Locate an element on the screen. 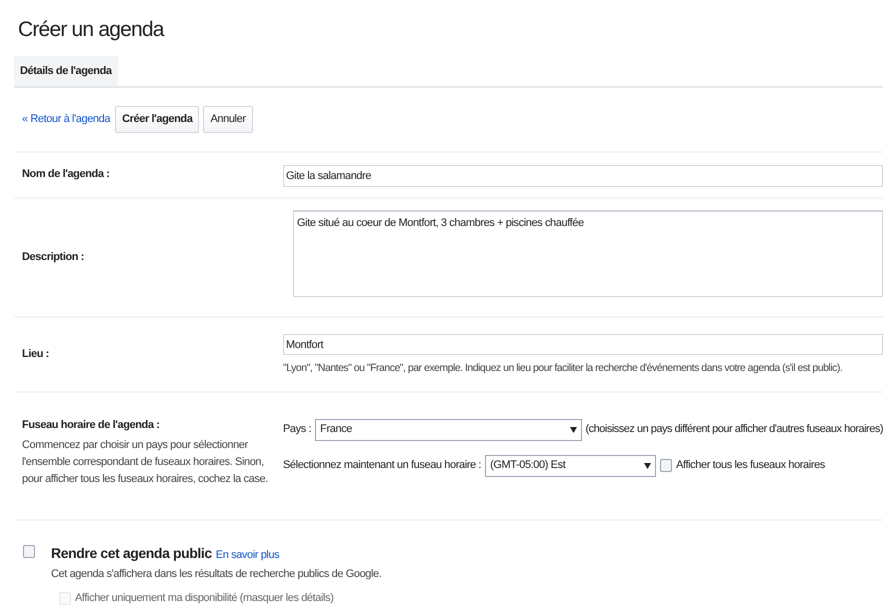  hint-text: "Lyon", "Nantes" ou "France", par exemple. Indiquez un lieu pour faciliter la recherche d'événements dans votre agenda (s'il est public). is located at coordinates (563, 368).